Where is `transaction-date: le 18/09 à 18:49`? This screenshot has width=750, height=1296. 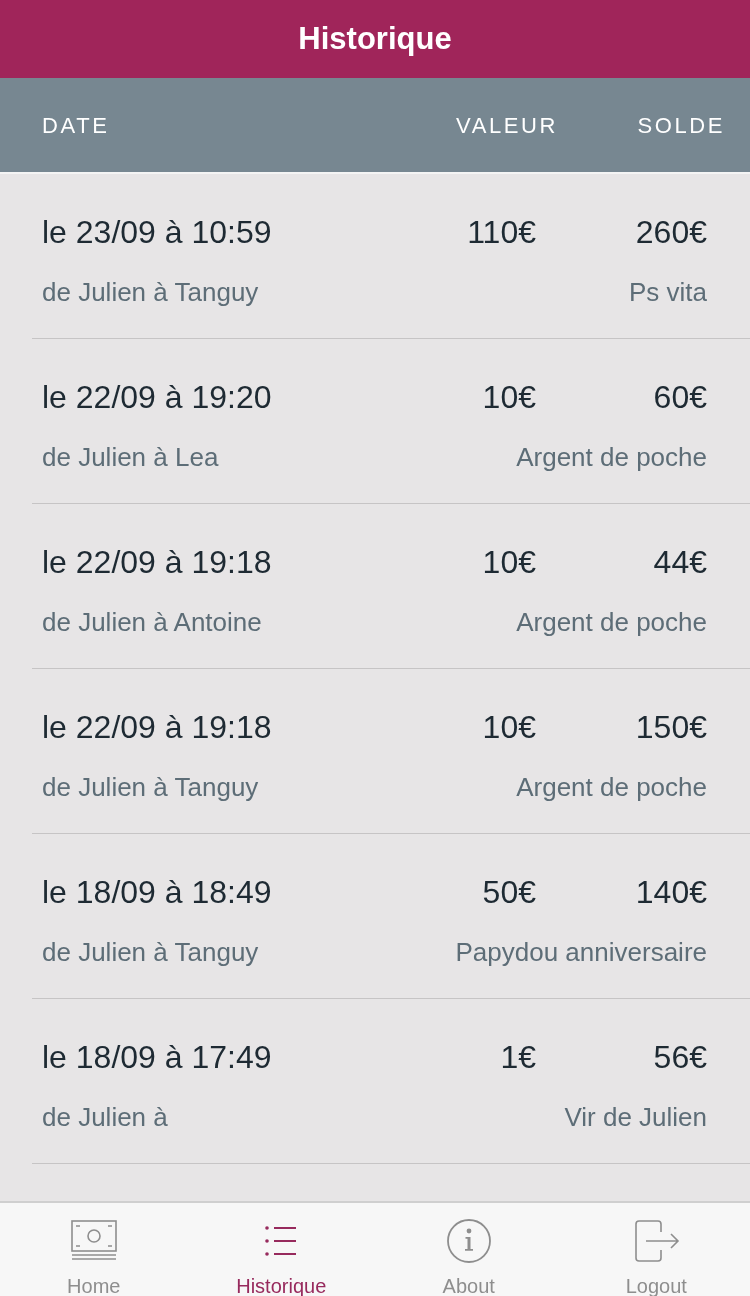
transaction-date: le 18/09 à 18:49 is located at coordinates (157, 892).